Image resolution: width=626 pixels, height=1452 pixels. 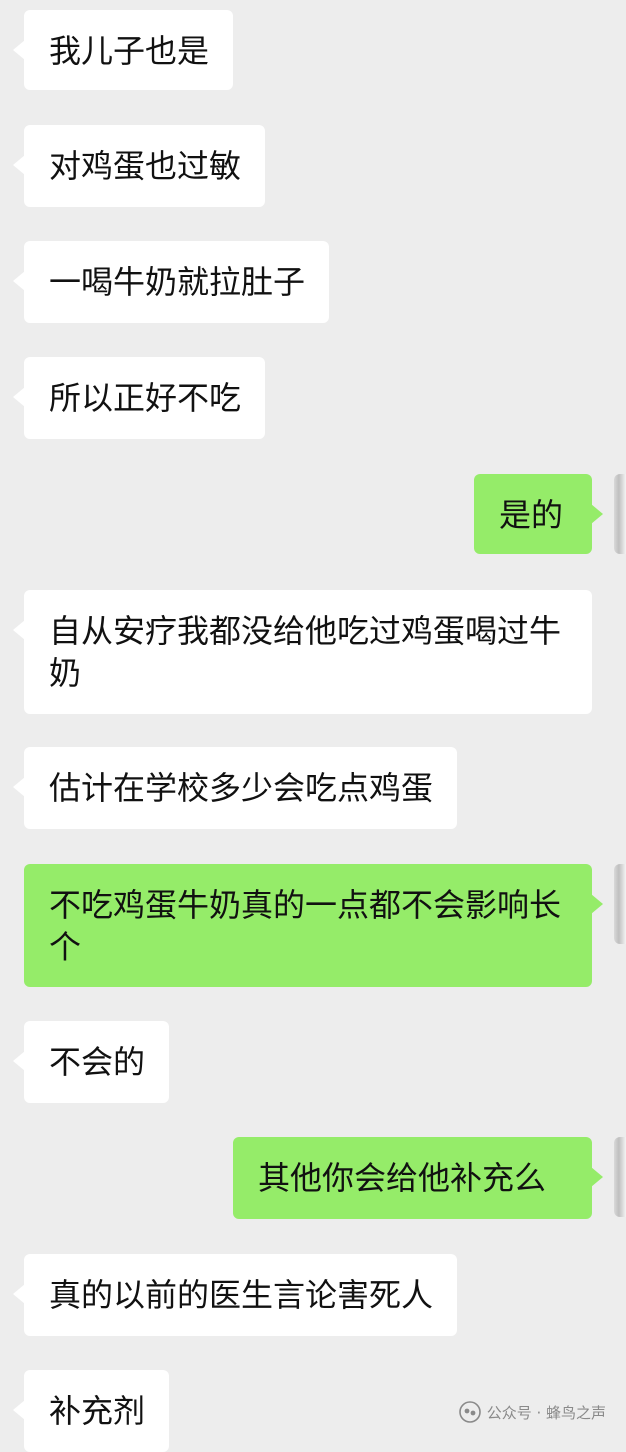 What do you see at coordinates (129, 51) in the screenshot?
I see `message-text: 我儿子也是` at bounding box center [129, 51].